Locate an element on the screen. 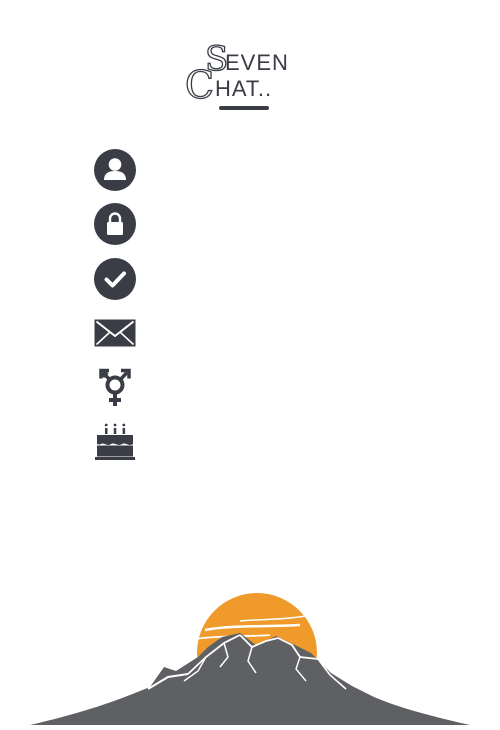  gender-row is located at coordinates (254, 387).